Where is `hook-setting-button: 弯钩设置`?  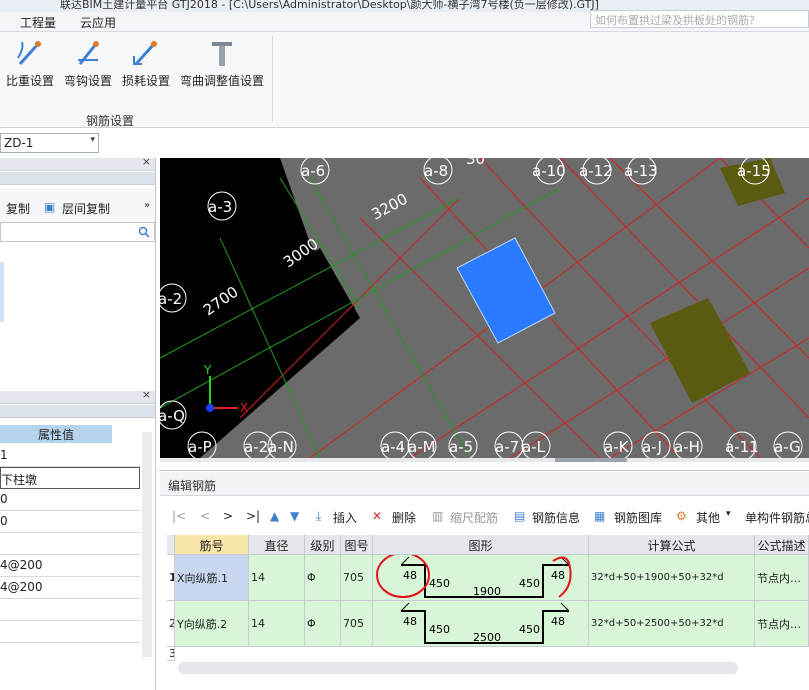 hook-setting-button: 弯钩设置 is located at coordinates (88, 63).